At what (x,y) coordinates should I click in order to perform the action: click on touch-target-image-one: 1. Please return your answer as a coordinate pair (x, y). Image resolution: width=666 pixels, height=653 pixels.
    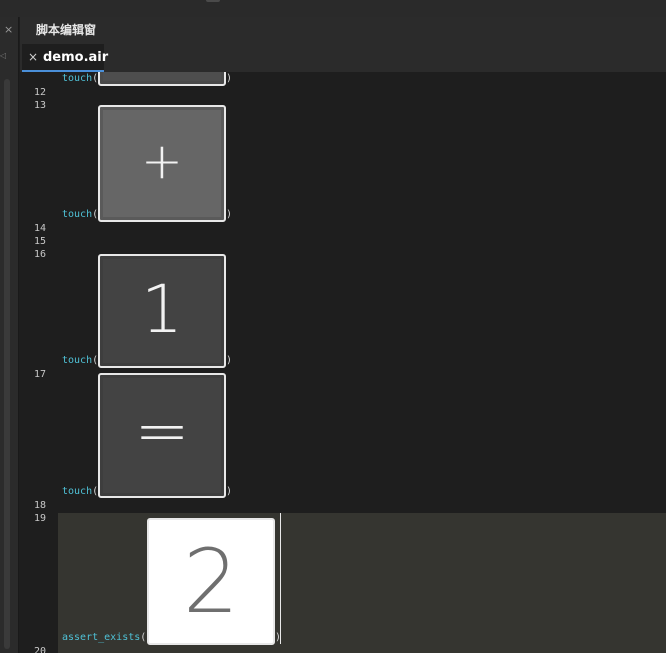
    Looking at the image, I should click on (162, 311).